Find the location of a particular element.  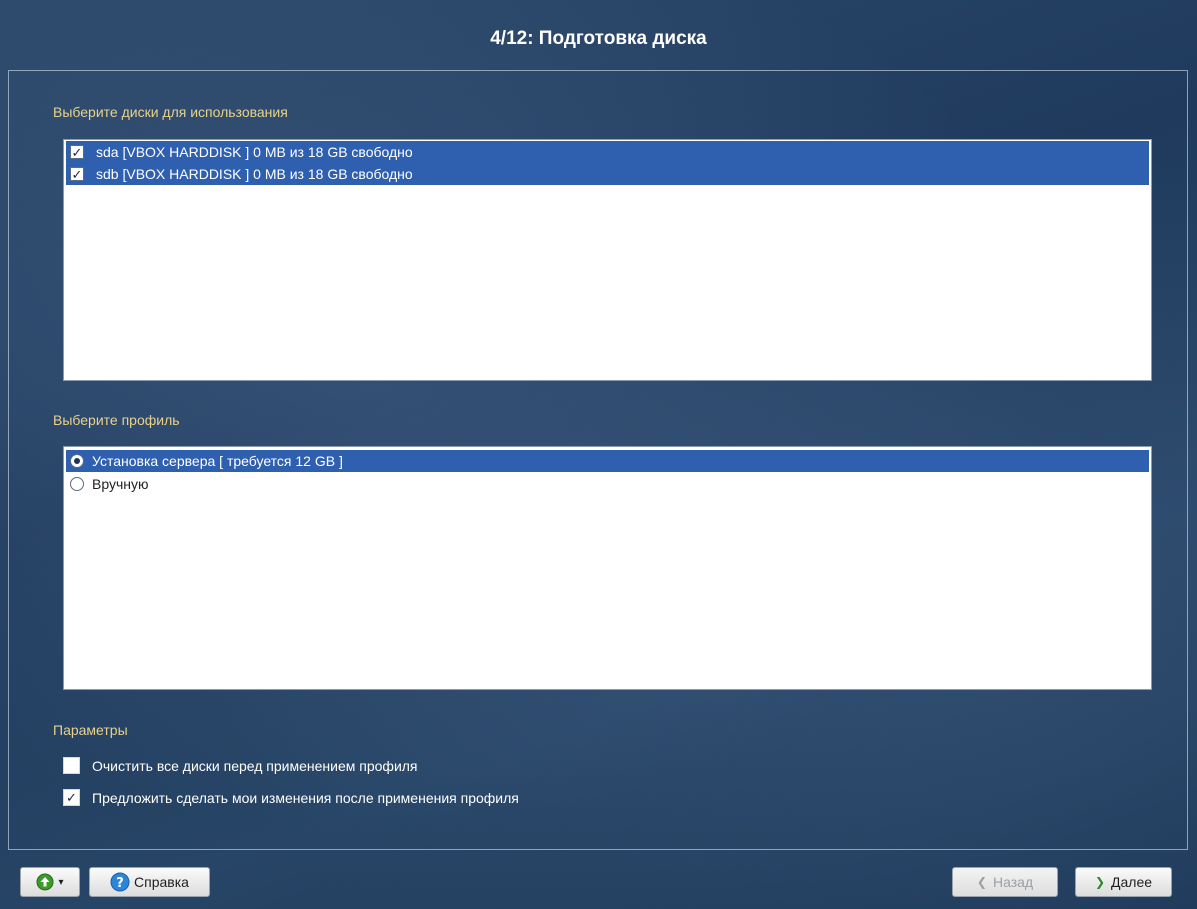

help-icon: ? is located at coordinates (120, 882).